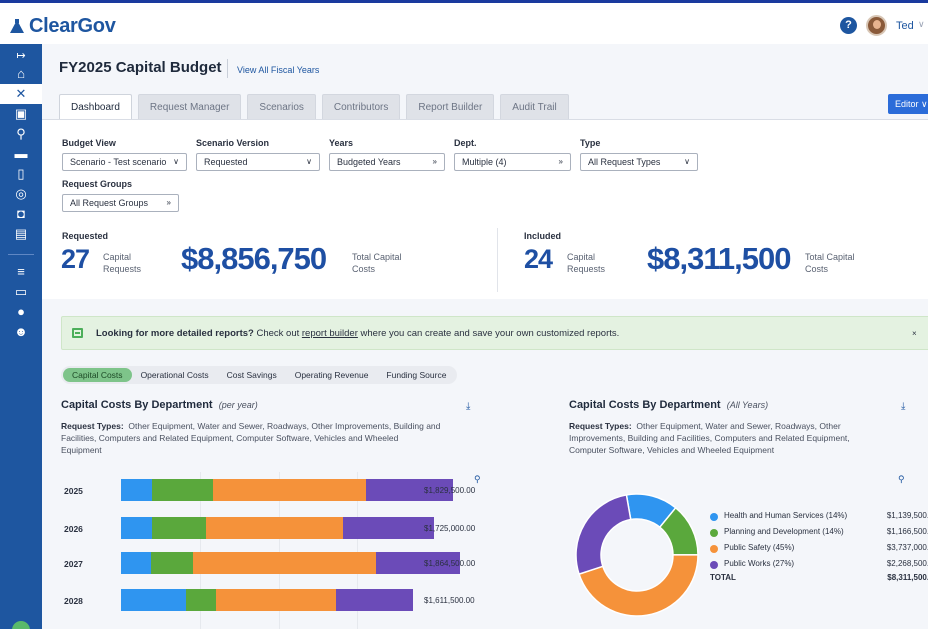  Describe the element at coordinates (21, 234) in the screenshot. I see `form-icon: ▤` at that location.